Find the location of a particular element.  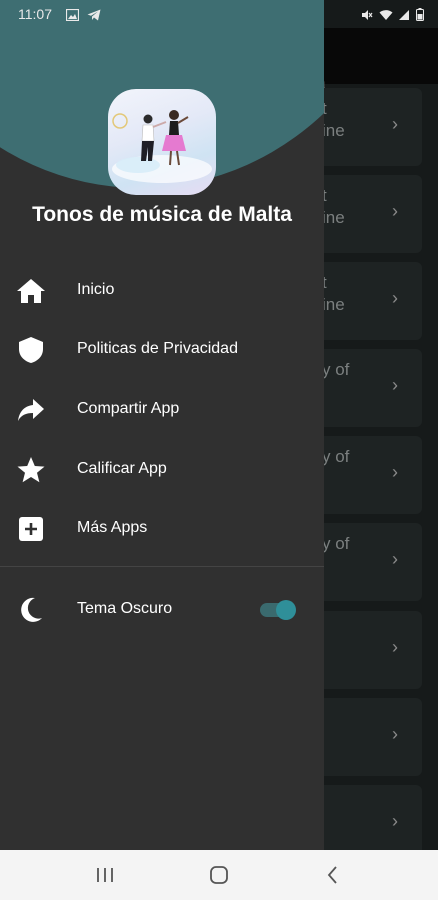

menu-item-more-apps: Más Apps is located at coordinates (162, 529).